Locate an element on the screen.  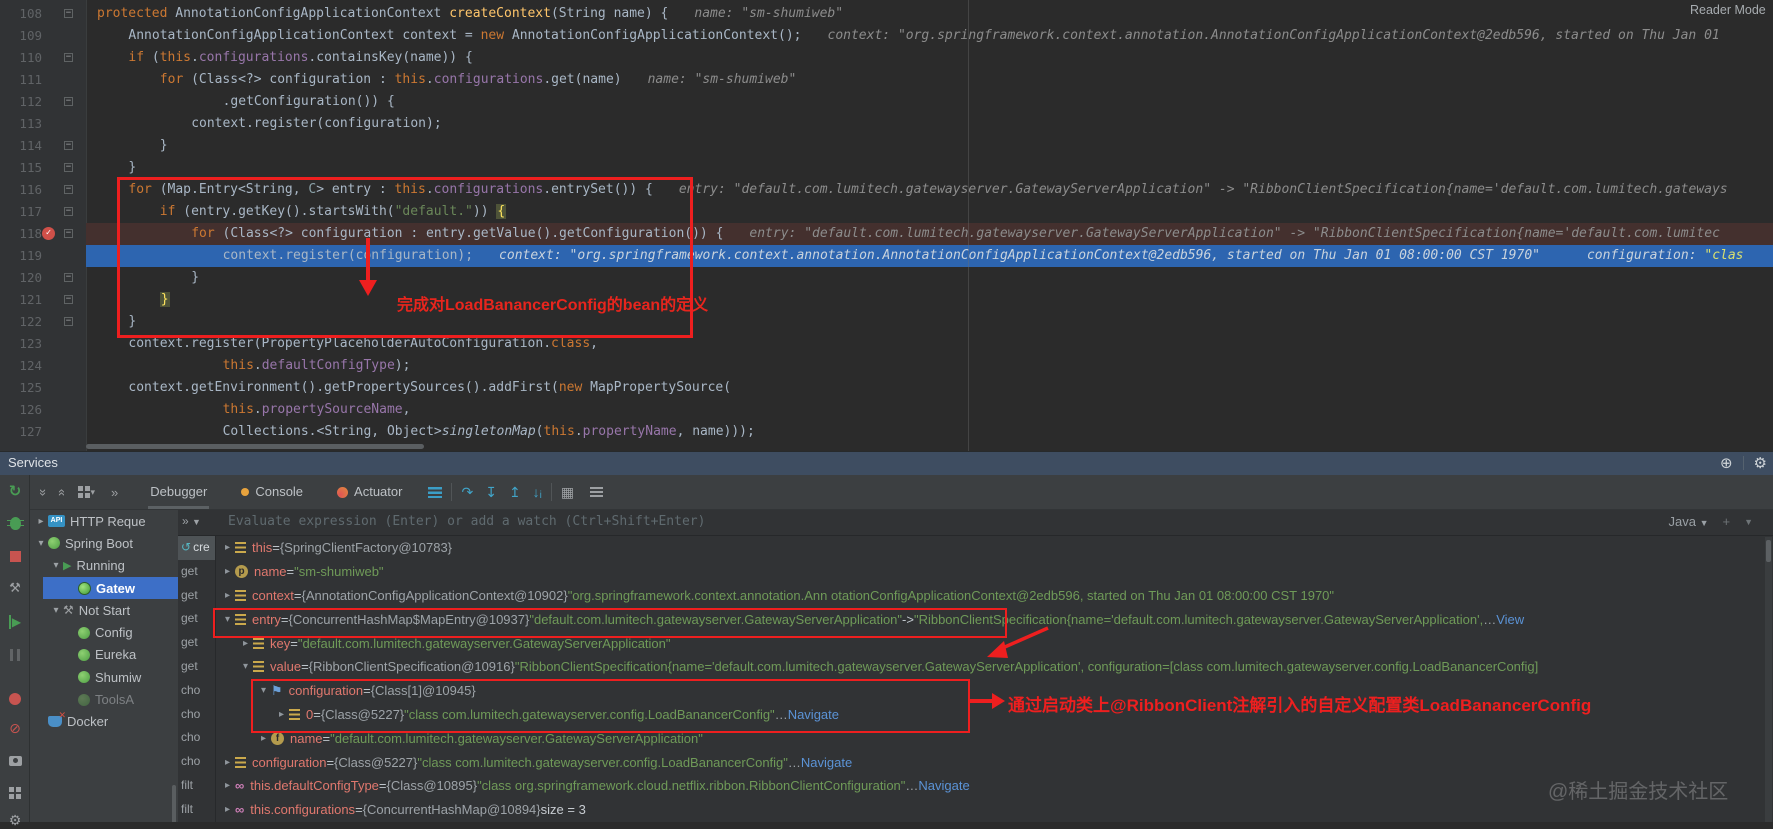
settings-gear-icon: ⚙ is located at coordinates (15, 820).